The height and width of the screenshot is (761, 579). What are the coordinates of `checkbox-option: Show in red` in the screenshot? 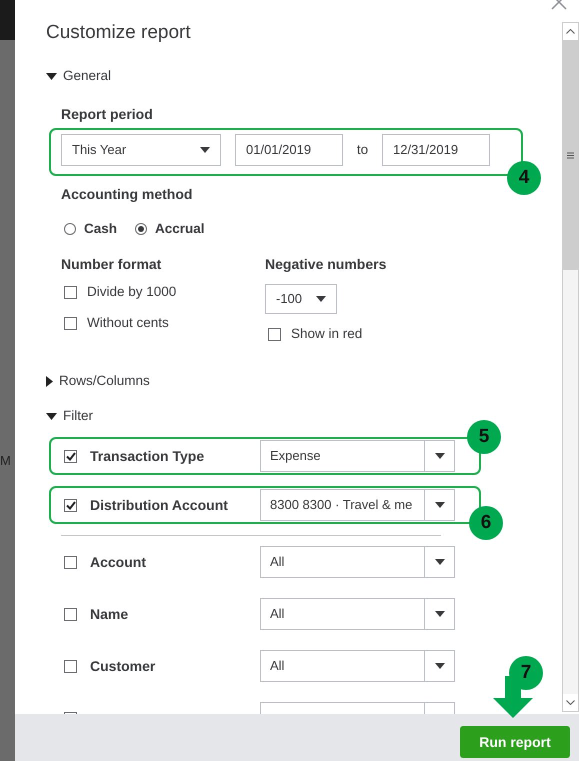 It's located at (325, 334).